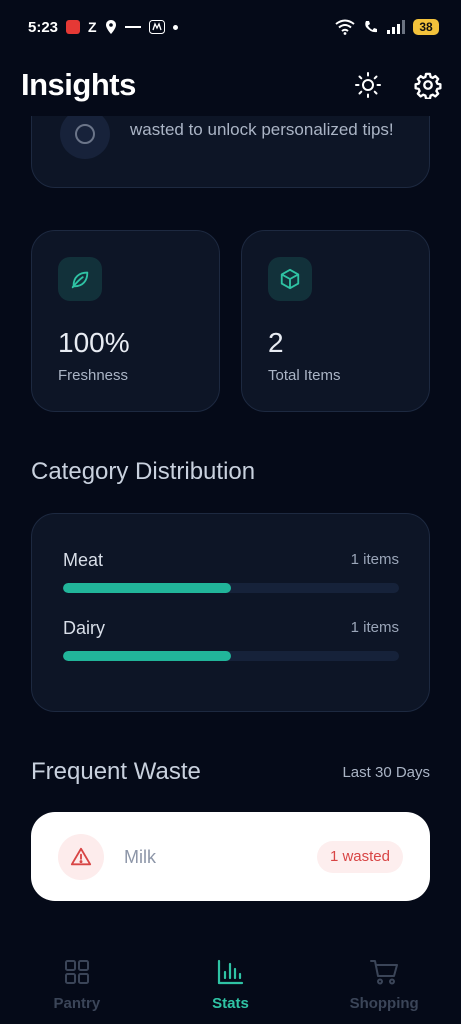 The width and height of the screenshot is (461, 1024). I want to click on page-title: Insights, so click(78, 84).